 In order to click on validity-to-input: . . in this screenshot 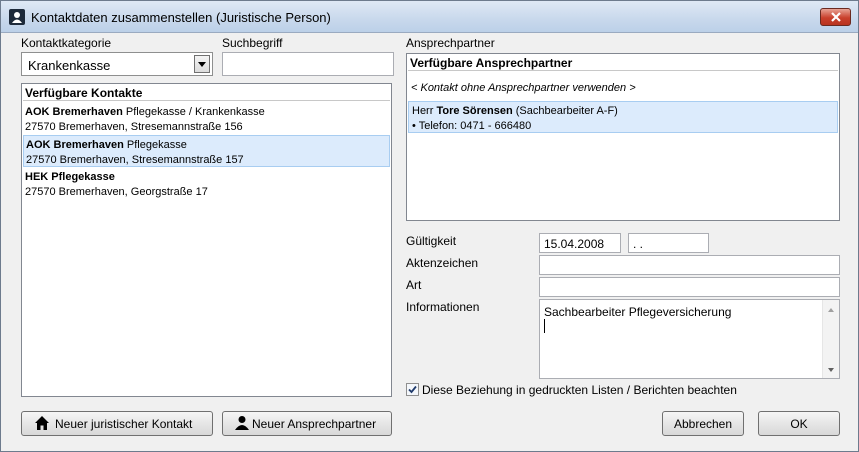, I will do `click(668, 243)`.